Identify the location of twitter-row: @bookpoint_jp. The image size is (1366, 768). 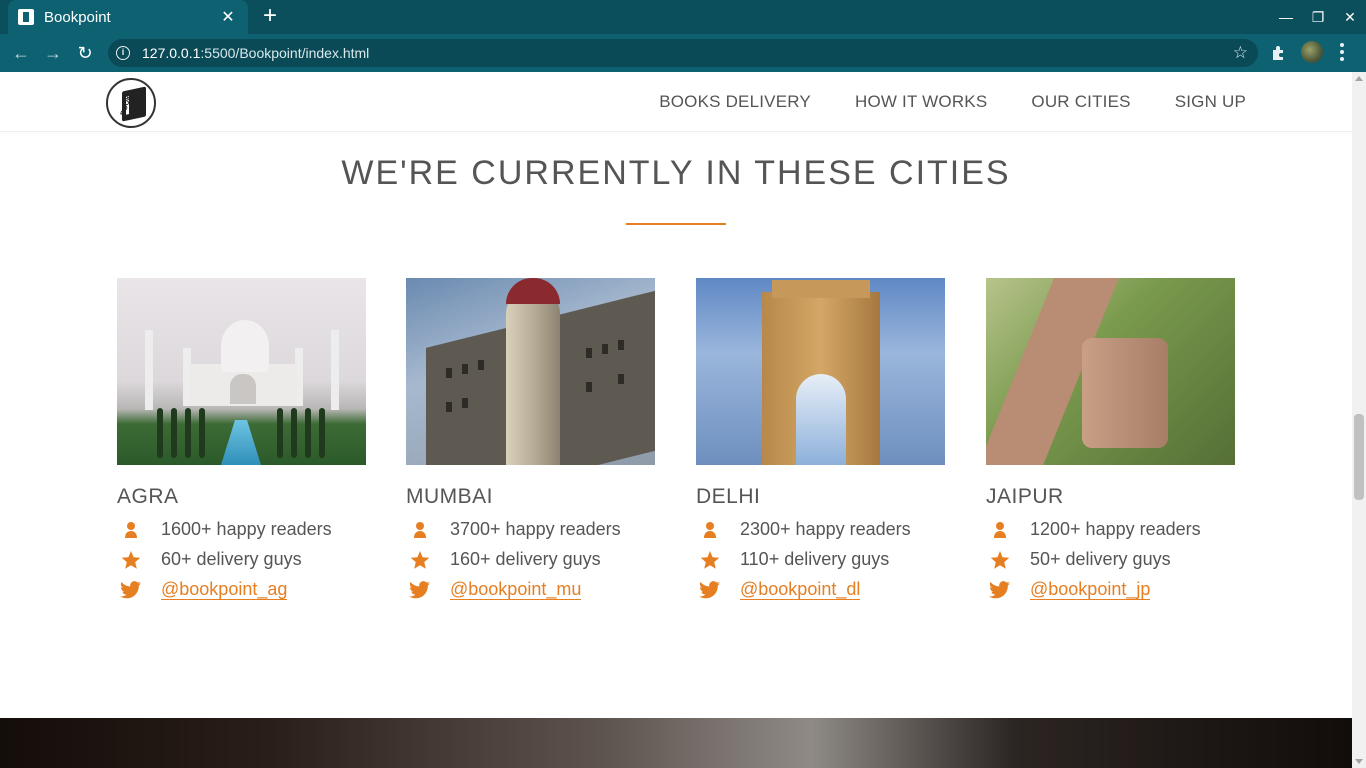
(1110, 589).